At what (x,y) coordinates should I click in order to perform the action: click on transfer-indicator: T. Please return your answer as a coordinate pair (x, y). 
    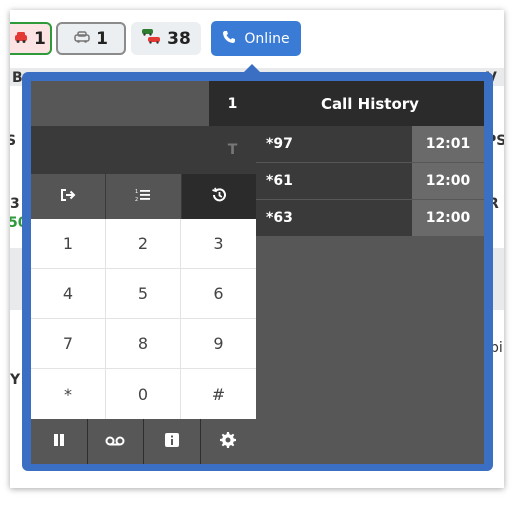
    Looking at the image, I should click on (232, 150).